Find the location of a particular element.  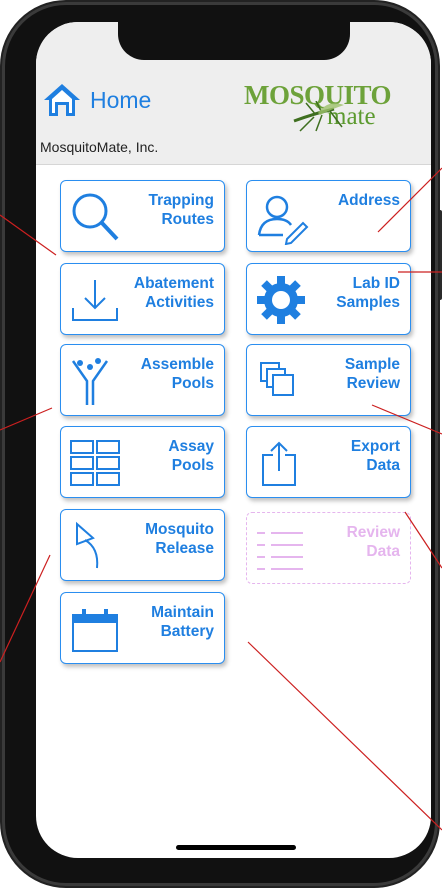

tile-label: Mosquito Release is located at coordinates (179, 539).